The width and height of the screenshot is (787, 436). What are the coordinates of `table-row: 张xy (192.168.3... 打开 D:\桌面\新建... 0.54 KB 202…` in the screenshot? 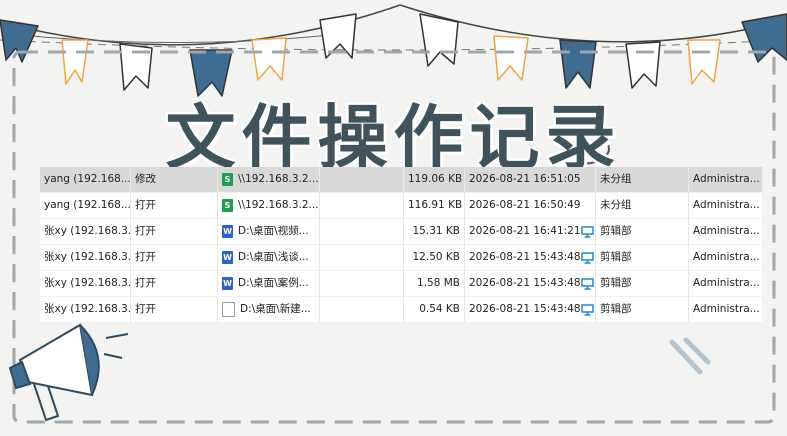 It's located at (401, 310).